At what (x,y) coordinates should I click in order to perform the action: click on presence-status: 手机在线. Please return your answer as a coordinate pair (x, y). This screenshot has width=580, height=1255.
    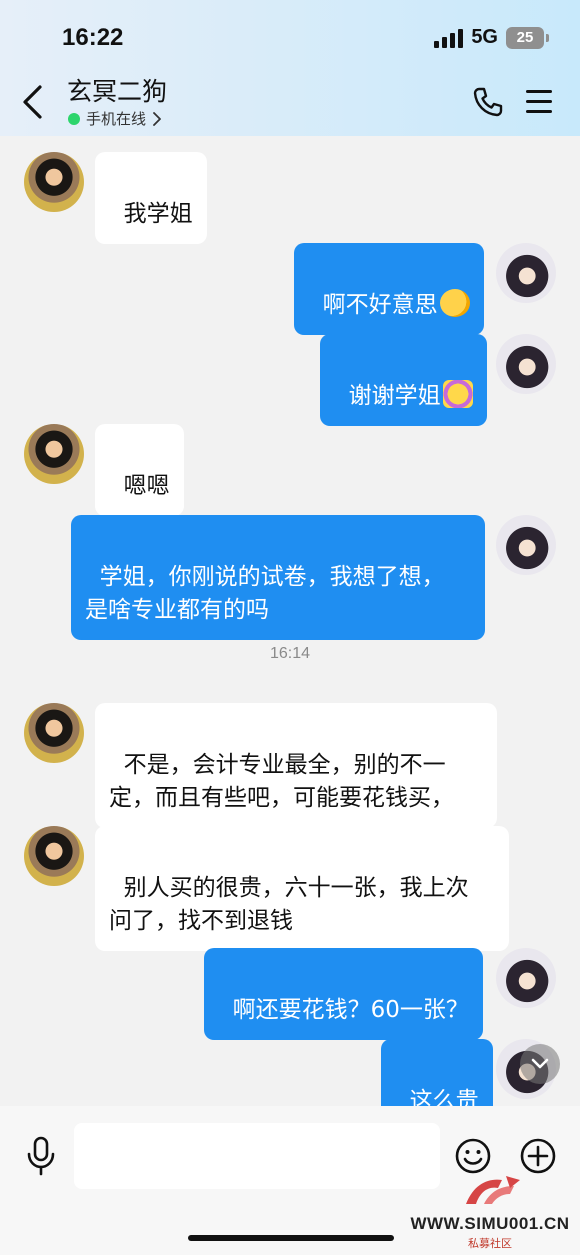
    Looking at the image, I should click on (115, 118).